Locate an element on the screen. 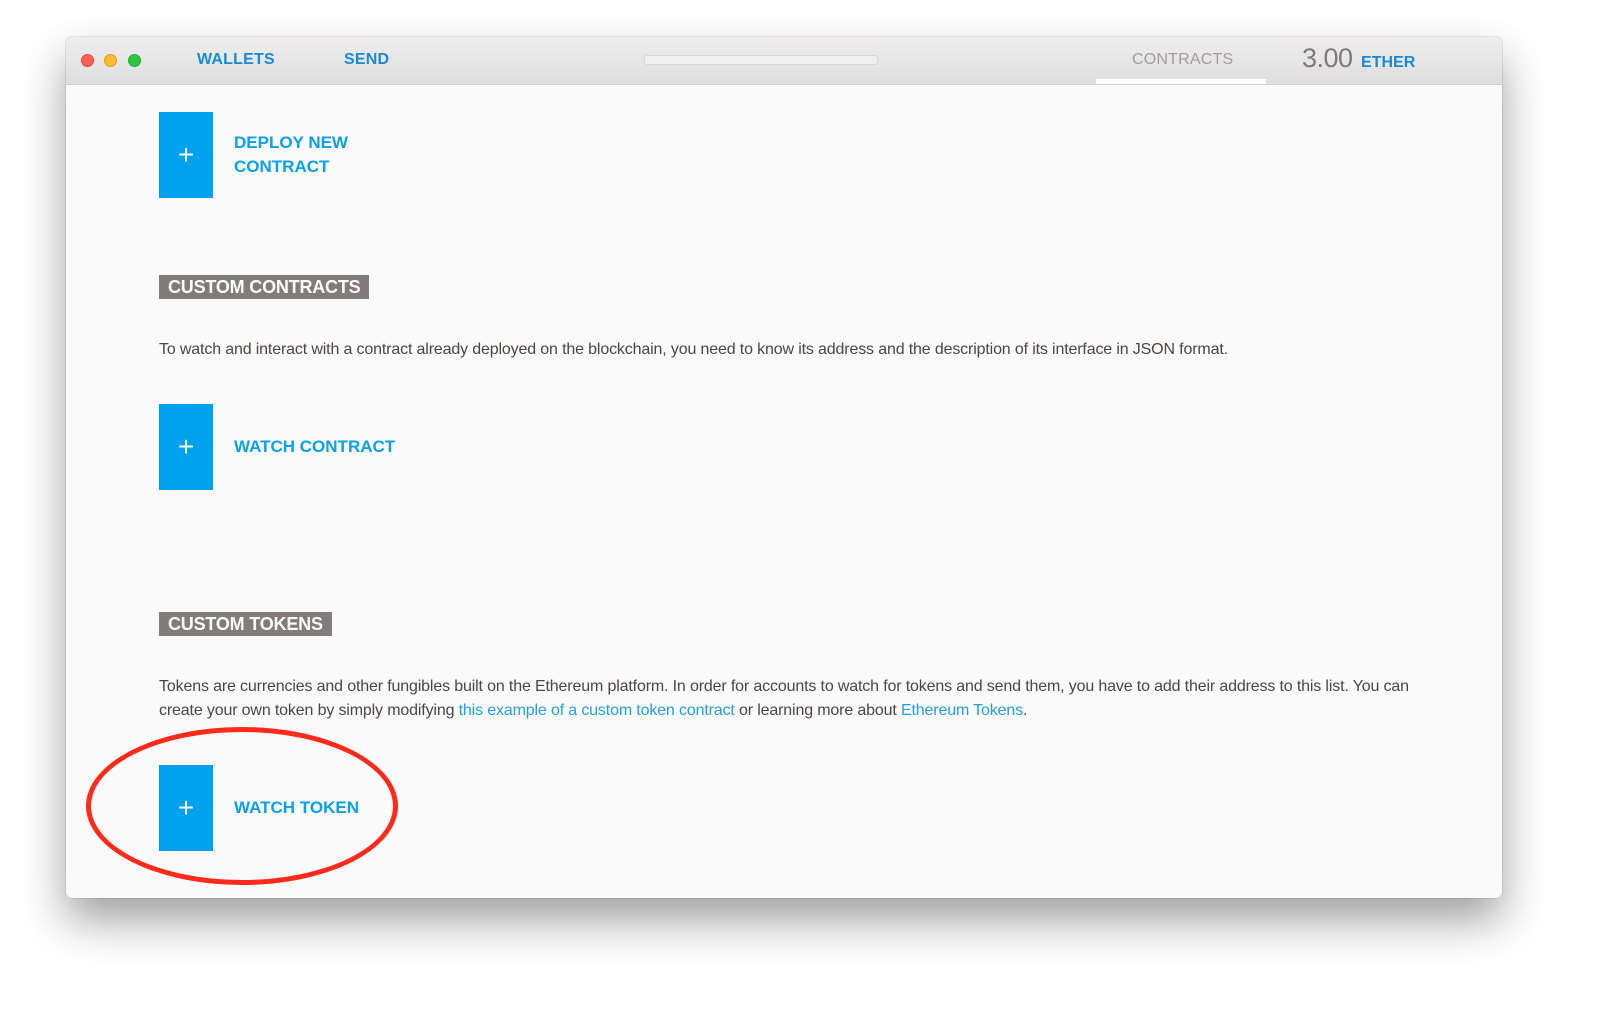  nav-tab-send: SEND is located at coordinates (366, 60).